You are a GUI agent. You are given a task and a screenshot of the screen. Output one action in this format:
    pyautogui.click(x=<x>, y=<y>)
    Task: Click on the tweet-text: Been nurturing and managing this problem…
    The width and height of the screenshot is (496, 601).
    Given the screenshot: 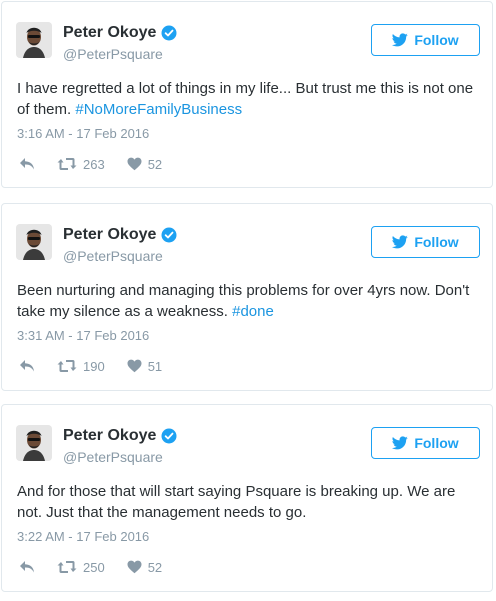 What is the action you would take?
    pyautogui.click(x=247, y=301)
    